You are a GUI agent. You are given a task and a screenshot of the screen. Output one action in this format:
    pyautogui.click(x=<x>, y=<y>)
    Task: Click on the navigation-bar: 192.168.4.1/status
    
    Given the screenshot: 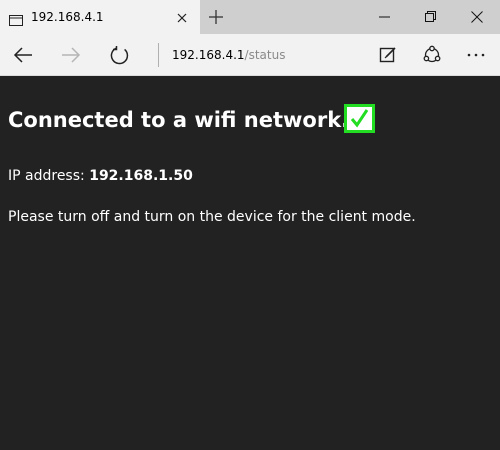 What is the action you would take?
    pyautogui.click(x=250, y=55)
    